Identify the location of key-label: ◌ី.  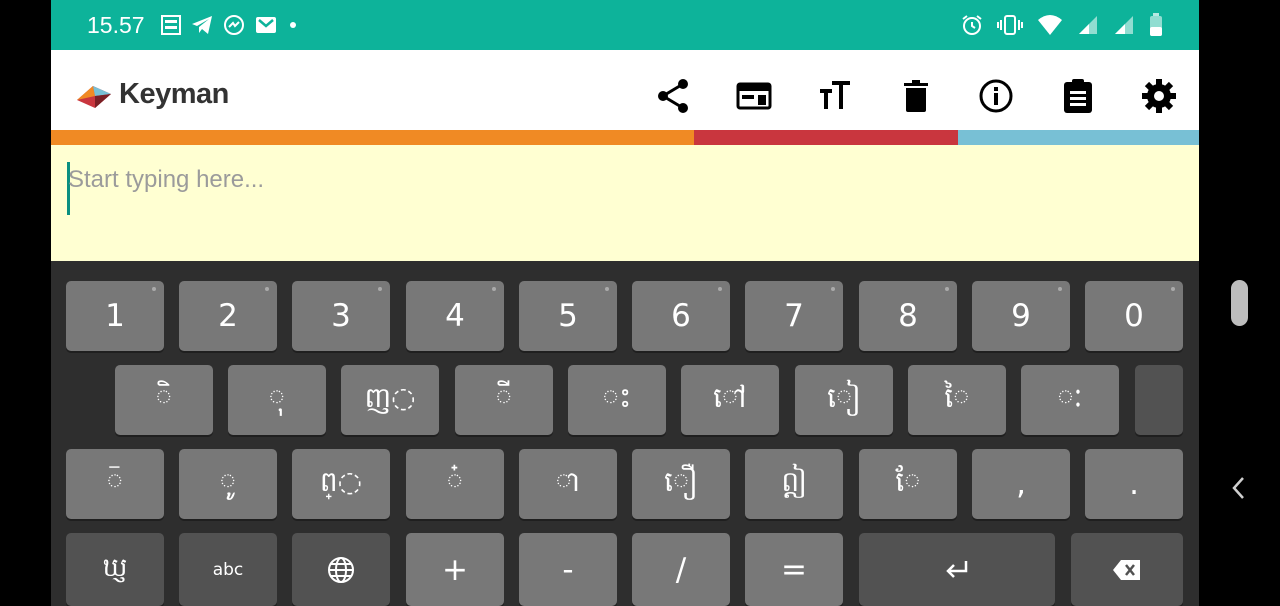
(504, 397).